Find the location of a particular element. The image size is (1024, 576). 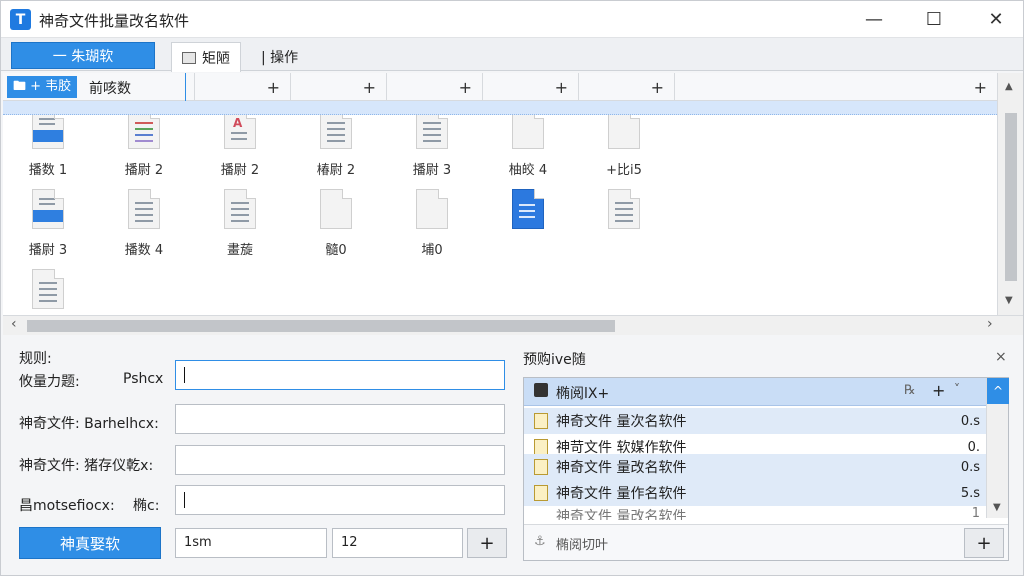

rule-sublabel-4: 椭c: is located at coordinates (146, 506).